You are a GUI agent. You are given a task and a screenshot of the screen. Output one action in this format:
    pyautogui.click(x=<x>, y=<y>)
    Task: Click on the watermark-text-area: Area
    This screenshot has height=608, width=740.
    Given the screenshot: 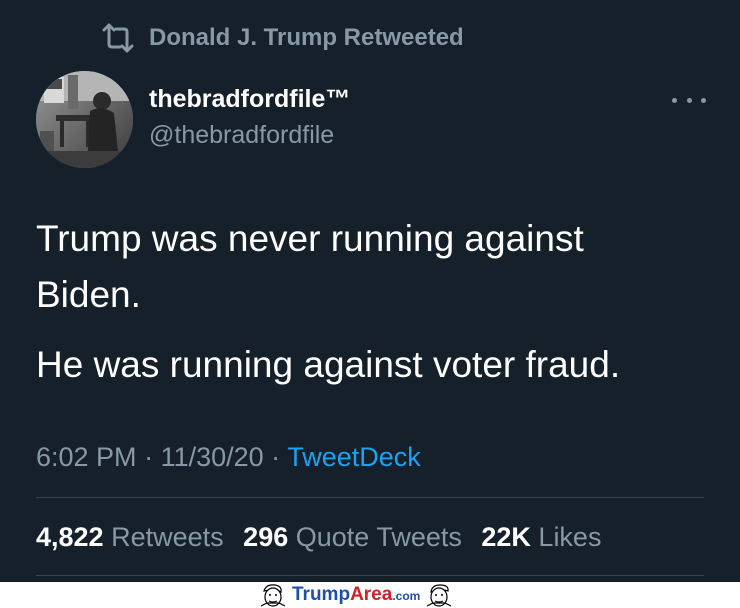 What is the action you would take?
    pyautogui.click(x=371, y=594)
    